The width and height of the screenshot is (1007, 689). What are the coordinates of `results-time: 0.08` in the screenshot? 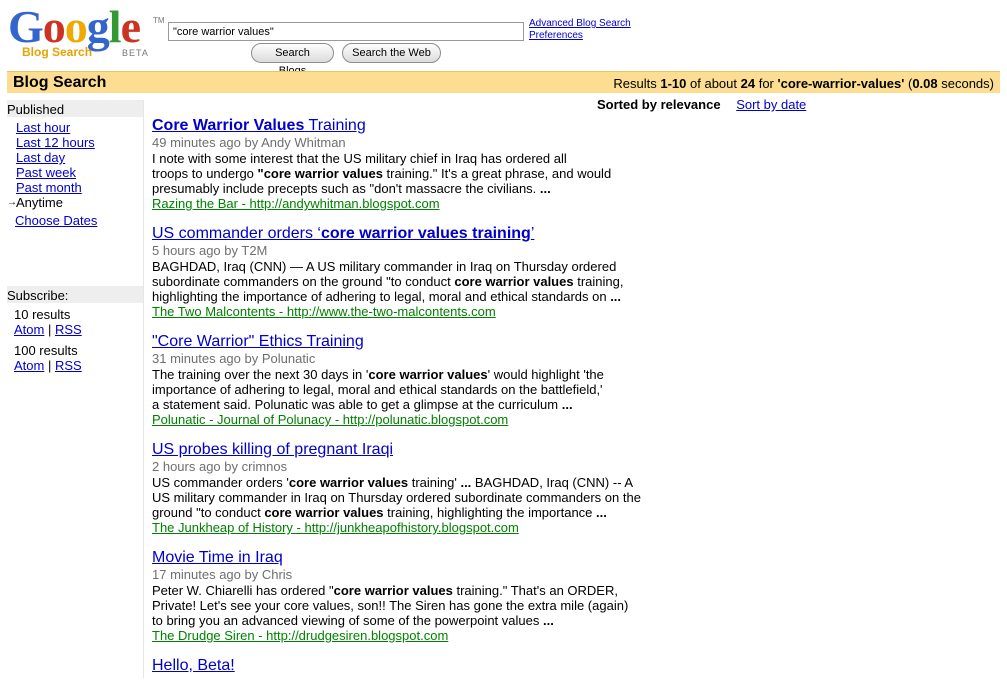 It's located at (925, 83).